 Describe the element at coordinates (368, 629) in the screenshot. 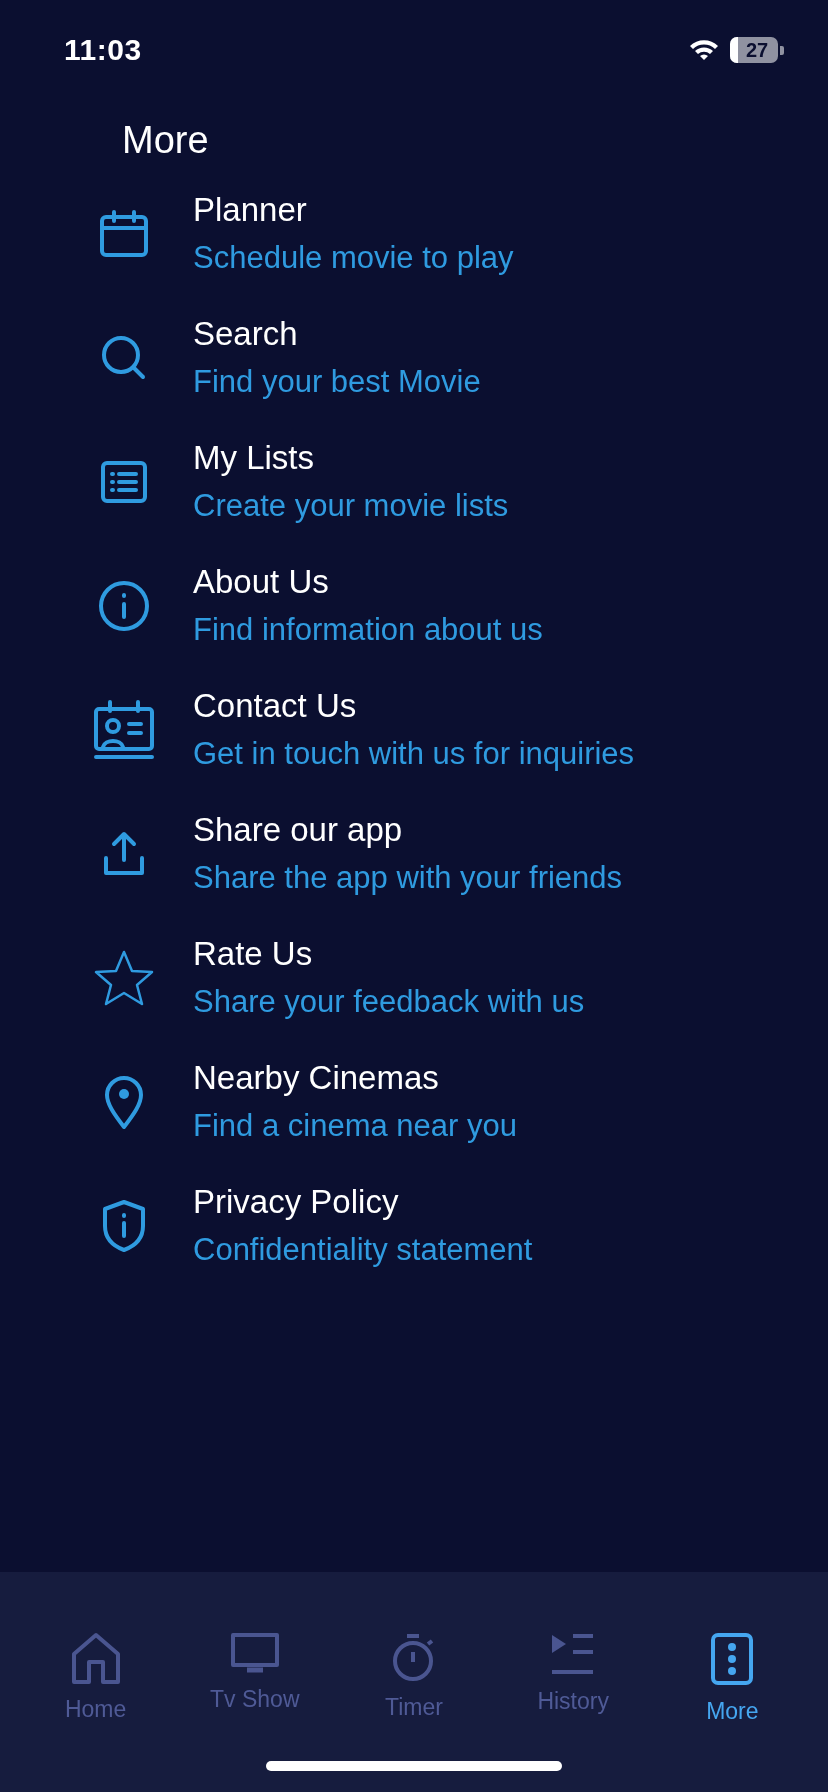

I see `item-subtitle: Find information about us` at that location.